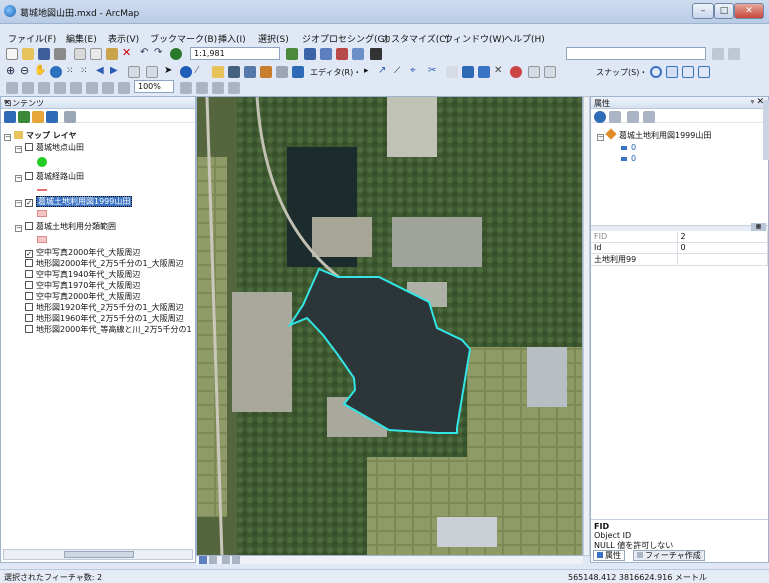 This screenshot has height=583, width=769. Describe the element at coordinates (752, 102) in the screenshot. I see `pin-icon: ᵠ` at that location.